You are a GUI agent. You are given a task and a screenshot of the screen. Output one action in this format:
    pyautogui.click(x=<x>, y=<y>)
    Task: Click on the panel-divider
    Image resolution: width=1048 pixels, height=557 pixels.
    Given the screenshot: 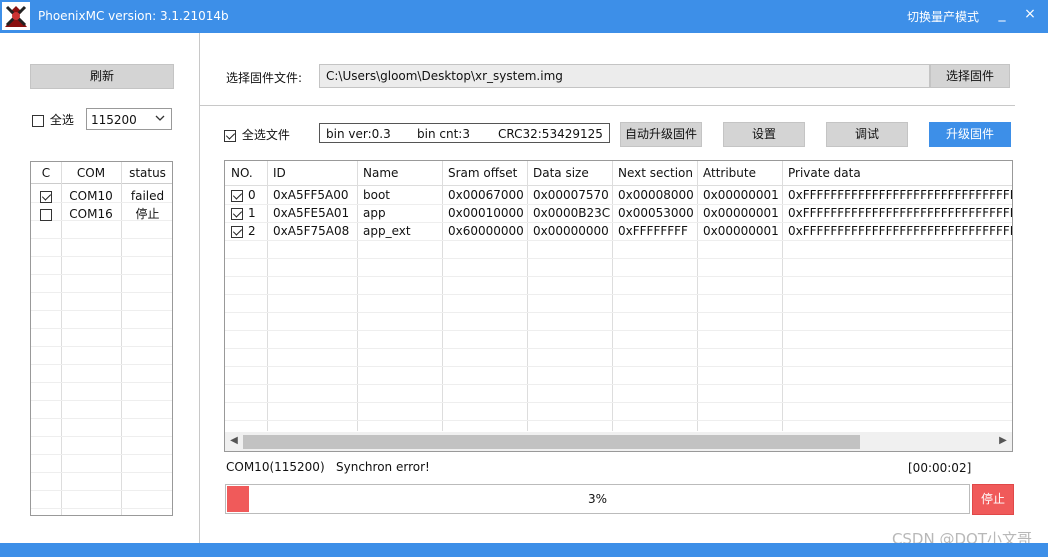 What is the action you would take?
    pyautogui.click(x=199, y=288)
    